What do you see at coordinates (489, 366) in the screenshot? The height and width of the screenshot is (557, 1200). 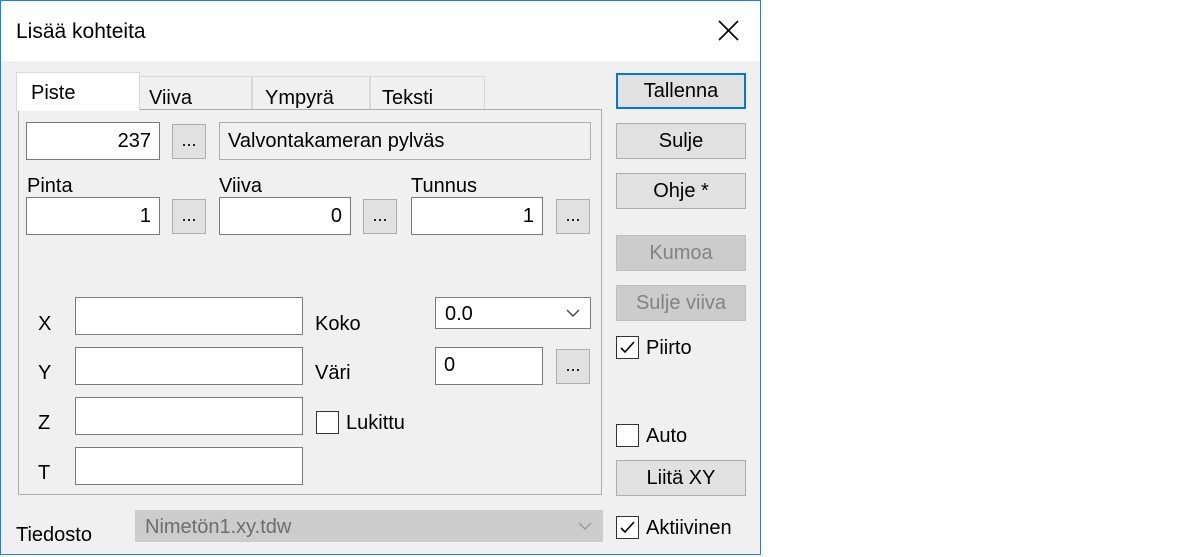 I see `vari-input: 0` at bounding box center [489, 366].